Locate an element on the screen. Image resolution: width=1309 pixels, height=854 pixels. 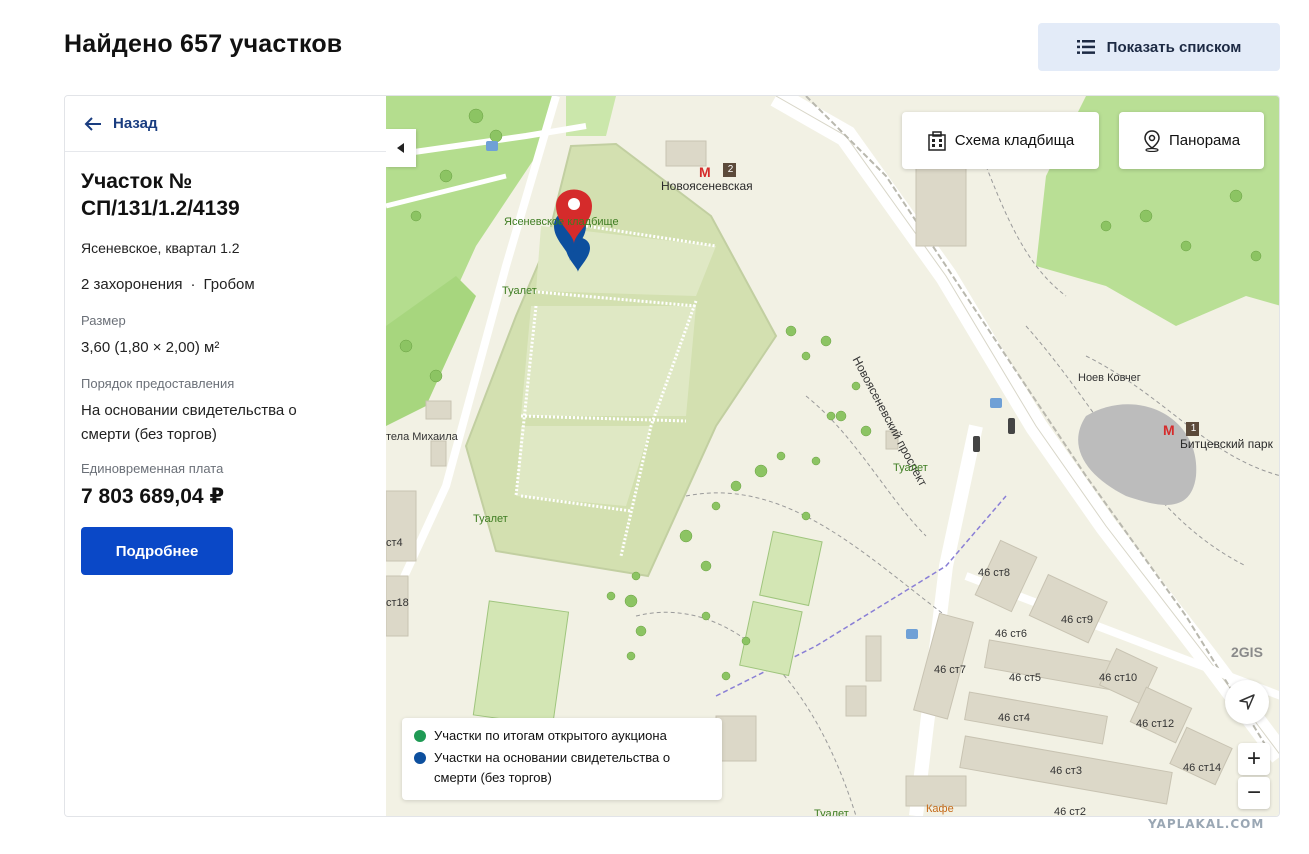
locate-me-button is located at coordinates (1247, 702).